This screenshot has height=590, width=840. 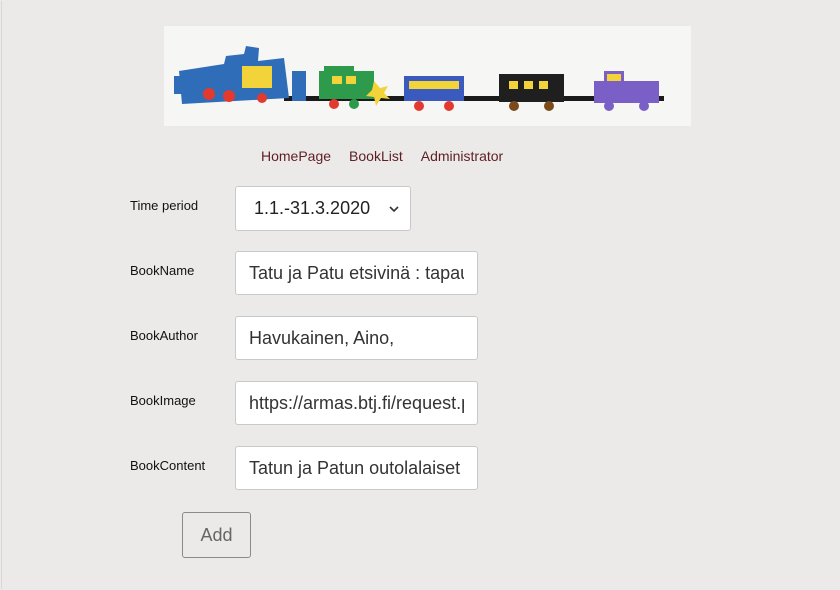 What do you see at coordinates (168, 465) in the screenshot?
I see `book-content-label: BookContent` at bounding box center [168, 465].